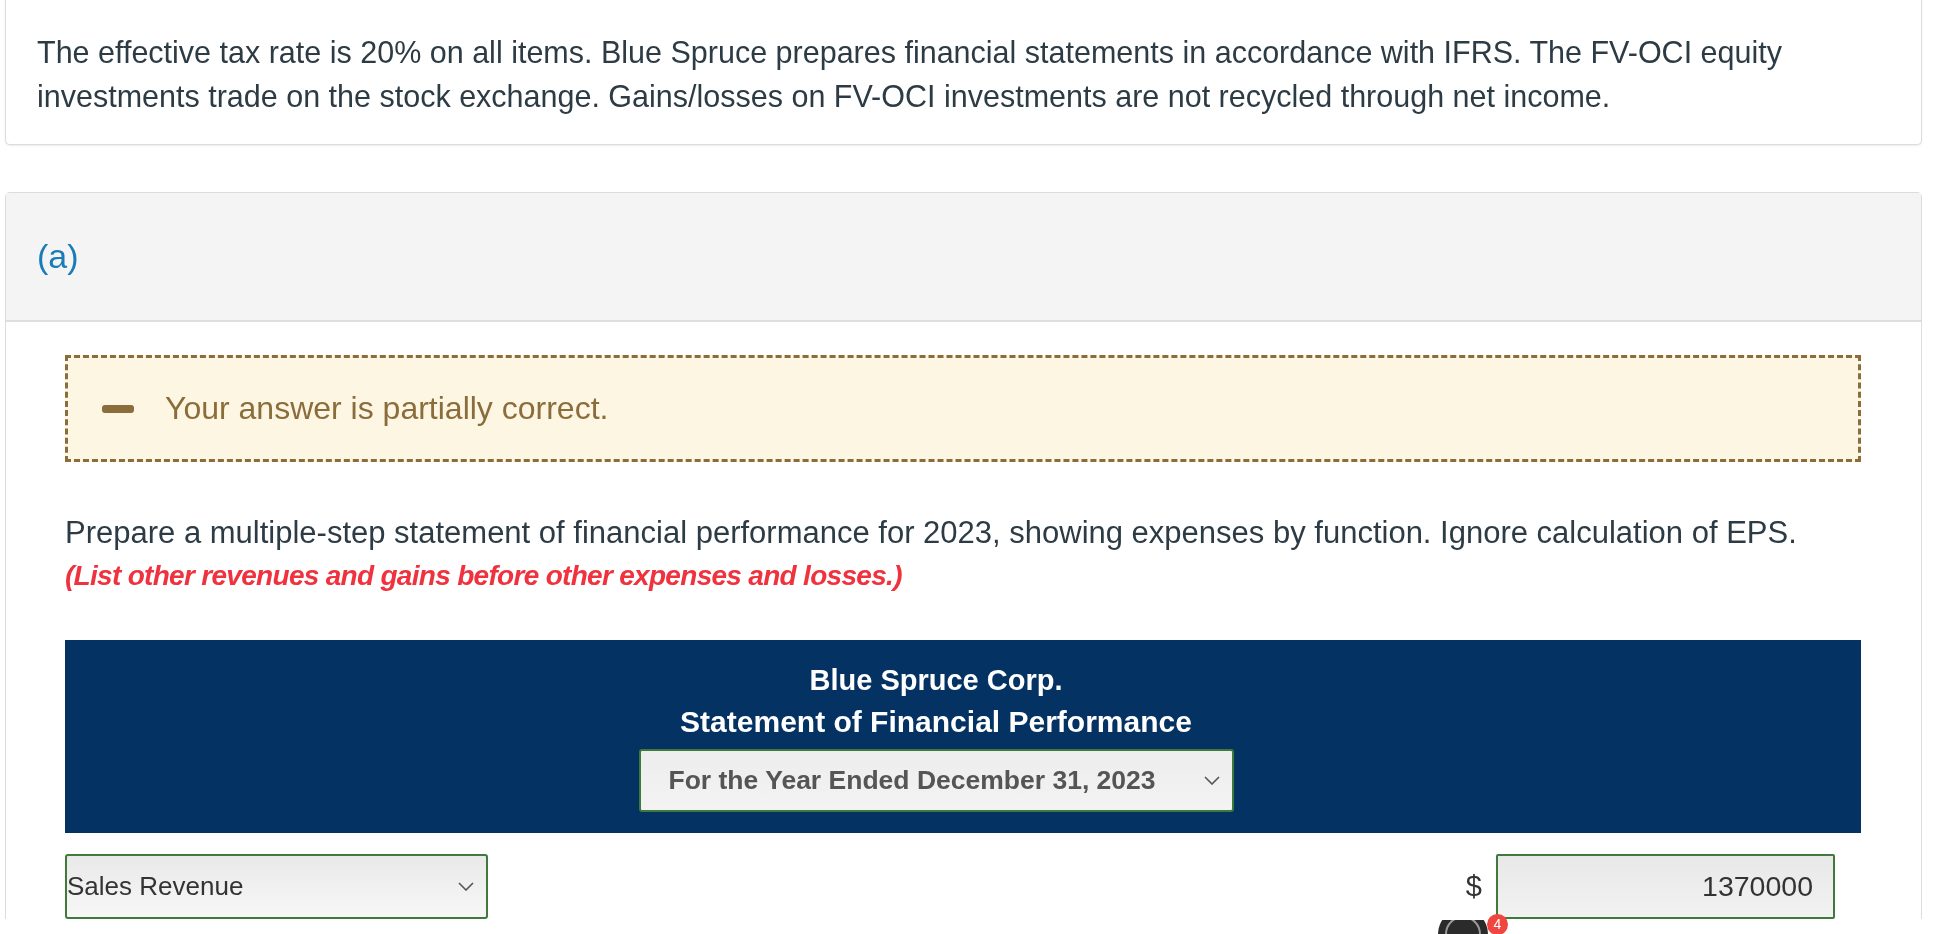 This screenshot has width=1934, height=934. What do you see at coordinates (931, 533) in the screenshot?
I see `instruction-text: Prepare a multiple-step statement of financial performance for 2023, showing expenses by function. Ignore calculation of EPS.` at bounding box center [931, 533].